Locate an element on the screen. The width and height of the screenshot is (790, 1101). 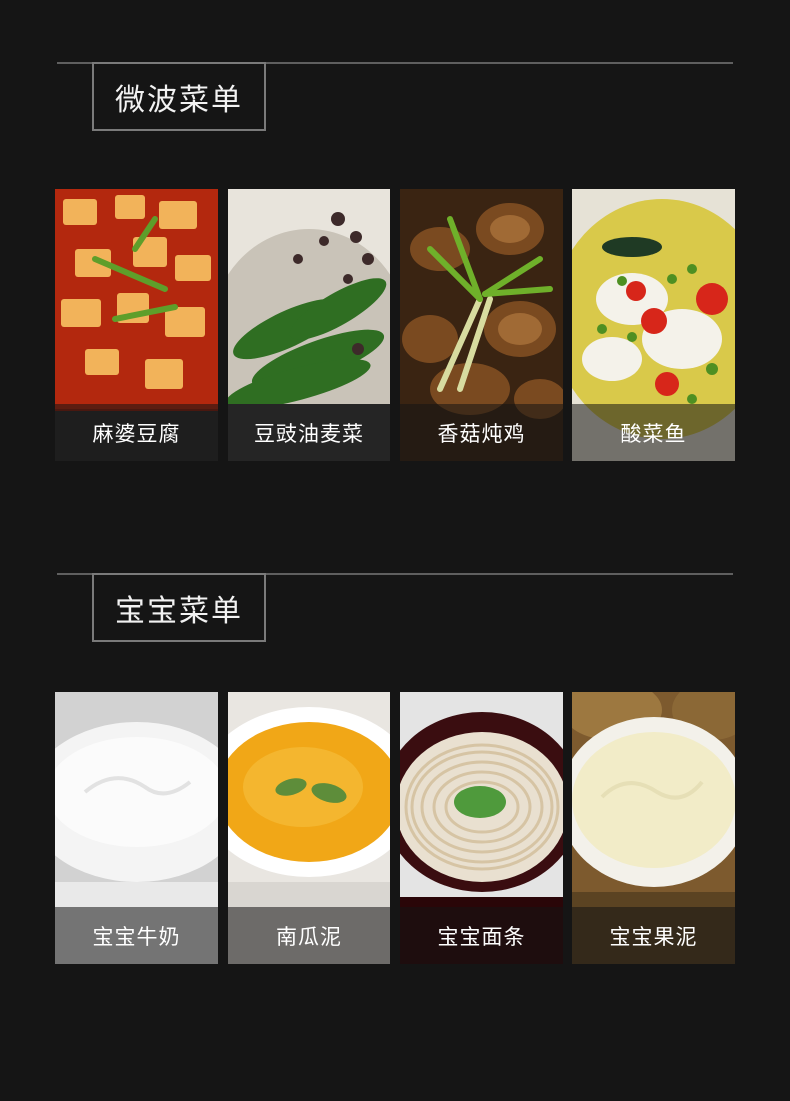
menu-card-mushroom-chicken: 香菇炖鸡 is located at coordinates (481, 325).